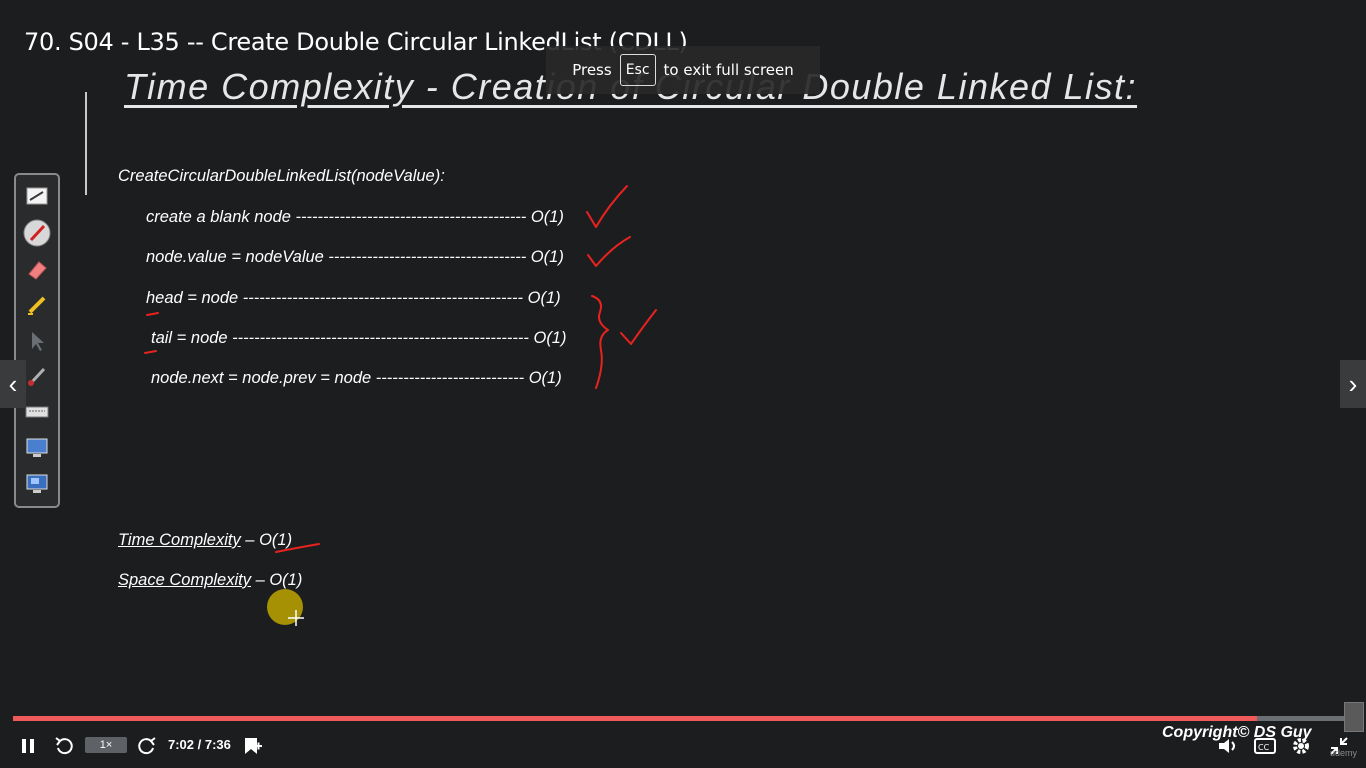 The image size is (1366, 768). I want to click on brush-icon, so click(37, 376).